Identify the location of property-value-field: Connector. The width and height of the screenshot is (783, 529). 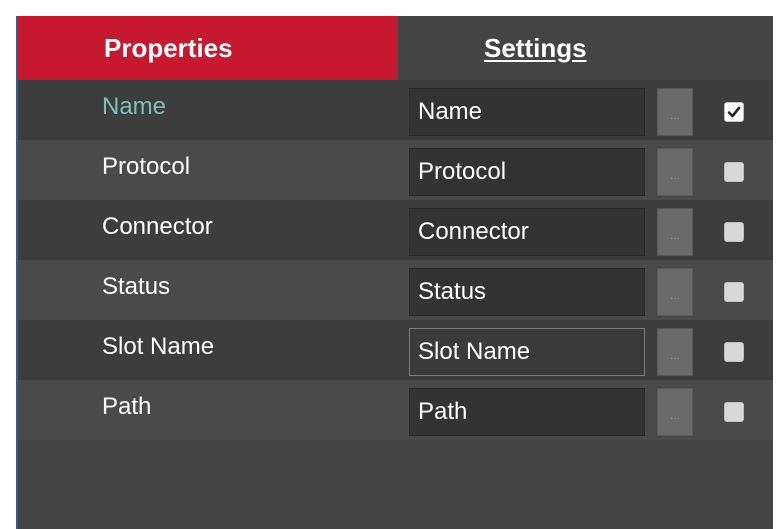
(527, 232).